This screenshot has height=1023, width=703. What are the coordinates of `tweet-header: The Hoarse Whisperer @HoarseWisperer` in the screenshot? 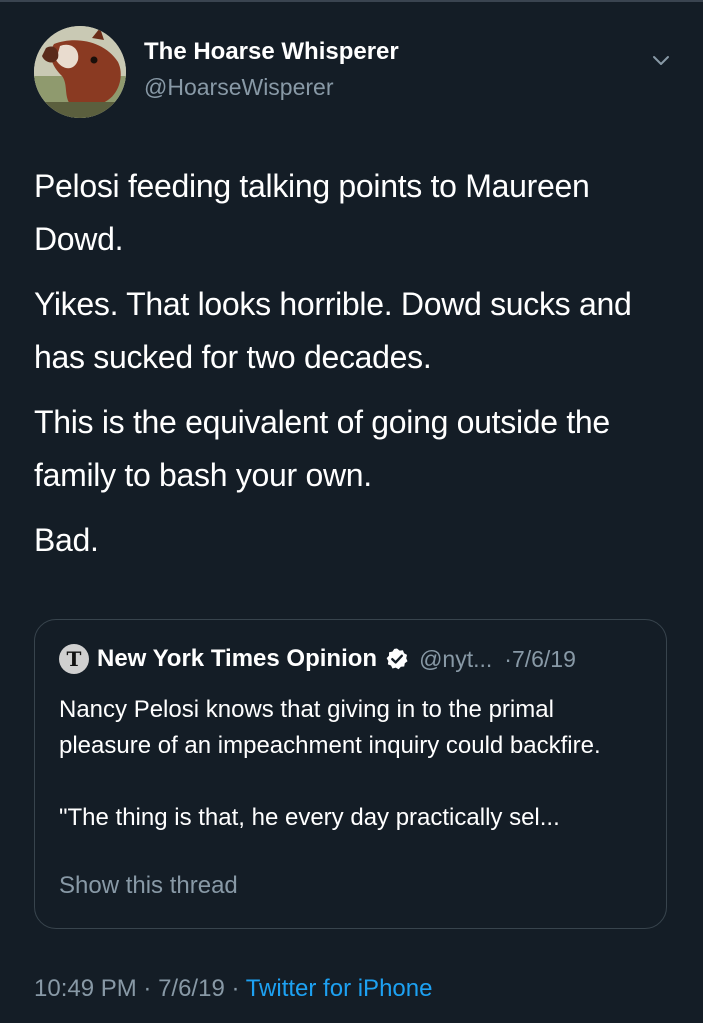 It's located at (354, 74).